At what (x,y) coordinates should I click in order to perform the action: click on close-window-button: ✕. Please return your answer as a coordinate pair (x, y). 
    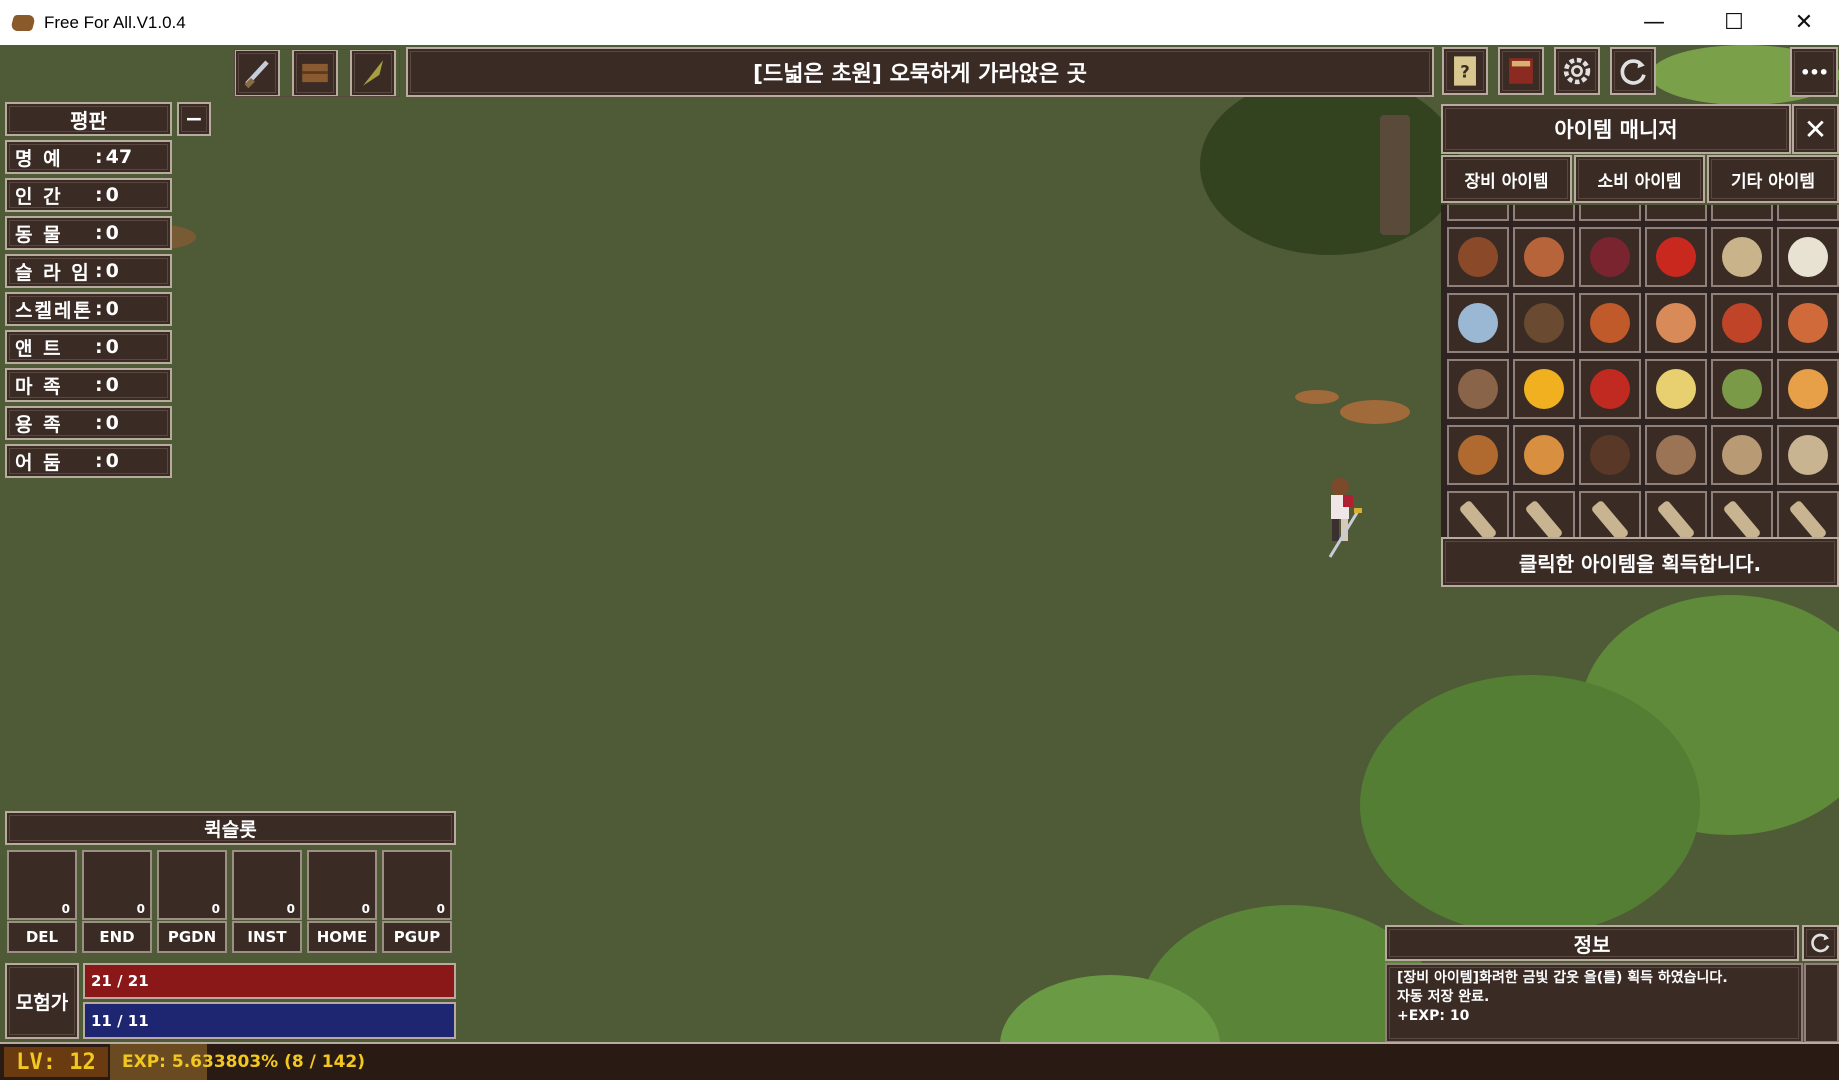
    Looking at the image, I should click on (1804, 22).